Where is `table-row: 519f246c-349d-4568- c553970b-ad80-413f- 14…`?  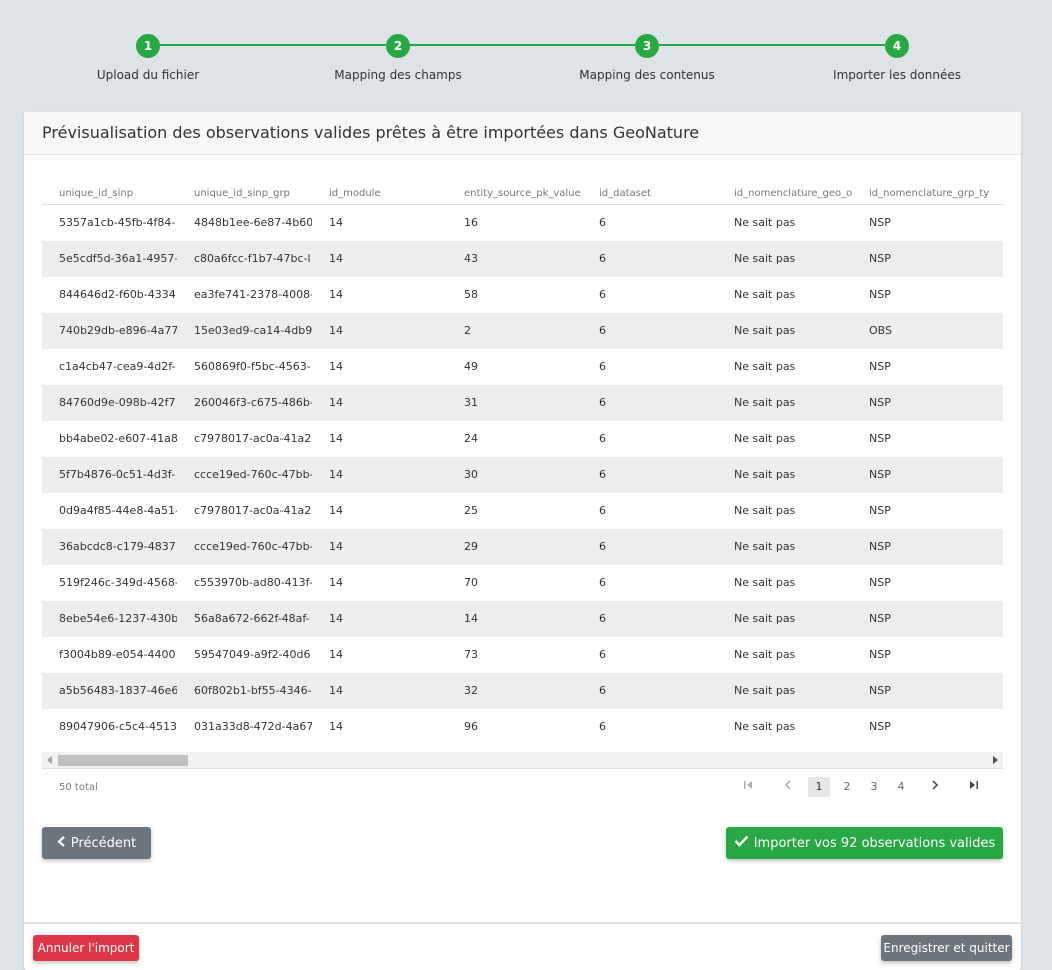 table-row: 519f246c-349d-4568- c553970b-ad80-413f- 14… is located at coordinates (522, 583).